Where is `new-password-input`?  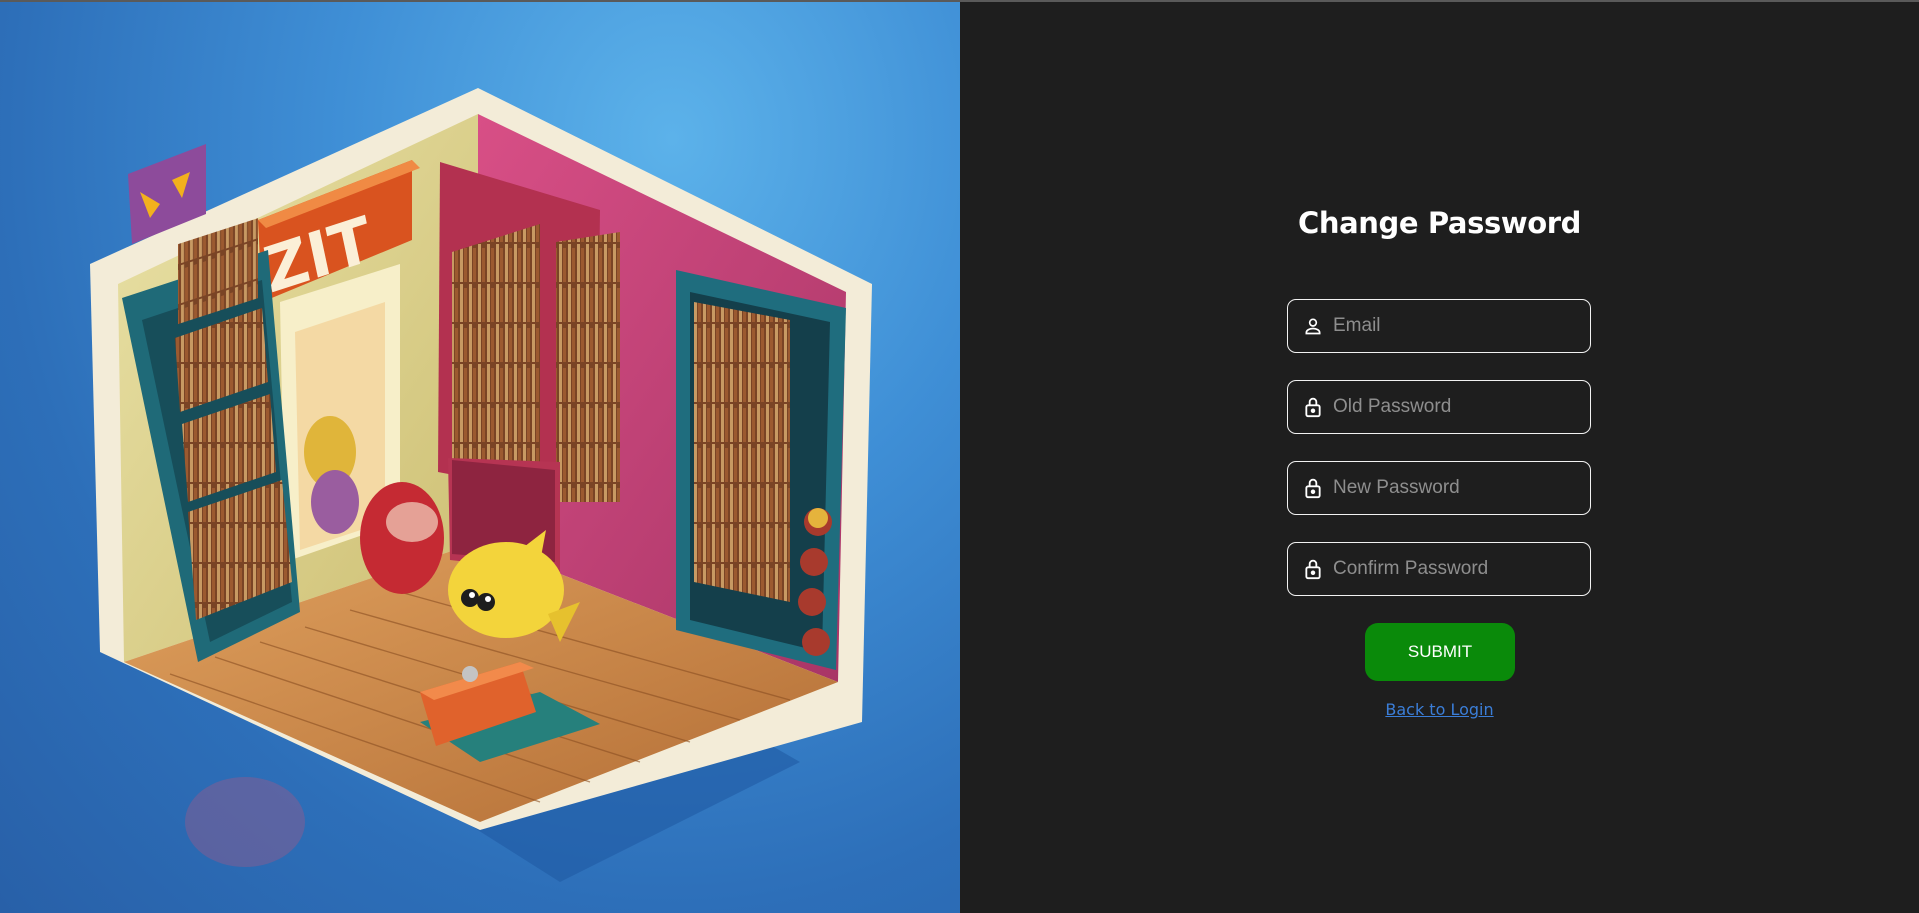 new-password-input is located at coordinates (1461, 488).